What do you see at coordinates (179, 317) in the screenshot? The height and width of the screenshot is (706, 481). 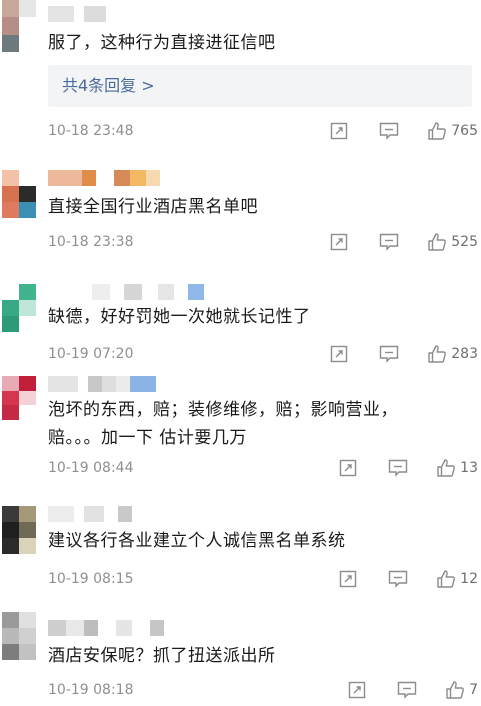 I see `comment-text: 缺德，好好罚她一次她就长记性了` at bounding box center [179, 317].